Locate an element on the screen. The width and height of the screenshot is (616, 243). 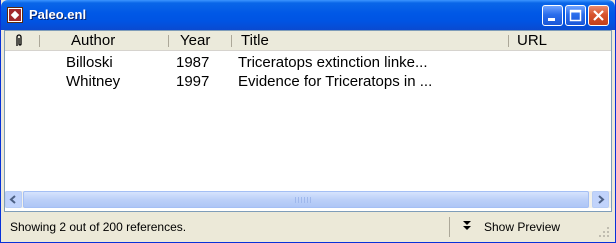
paperclip-icon is located at coordinates (19, 43).